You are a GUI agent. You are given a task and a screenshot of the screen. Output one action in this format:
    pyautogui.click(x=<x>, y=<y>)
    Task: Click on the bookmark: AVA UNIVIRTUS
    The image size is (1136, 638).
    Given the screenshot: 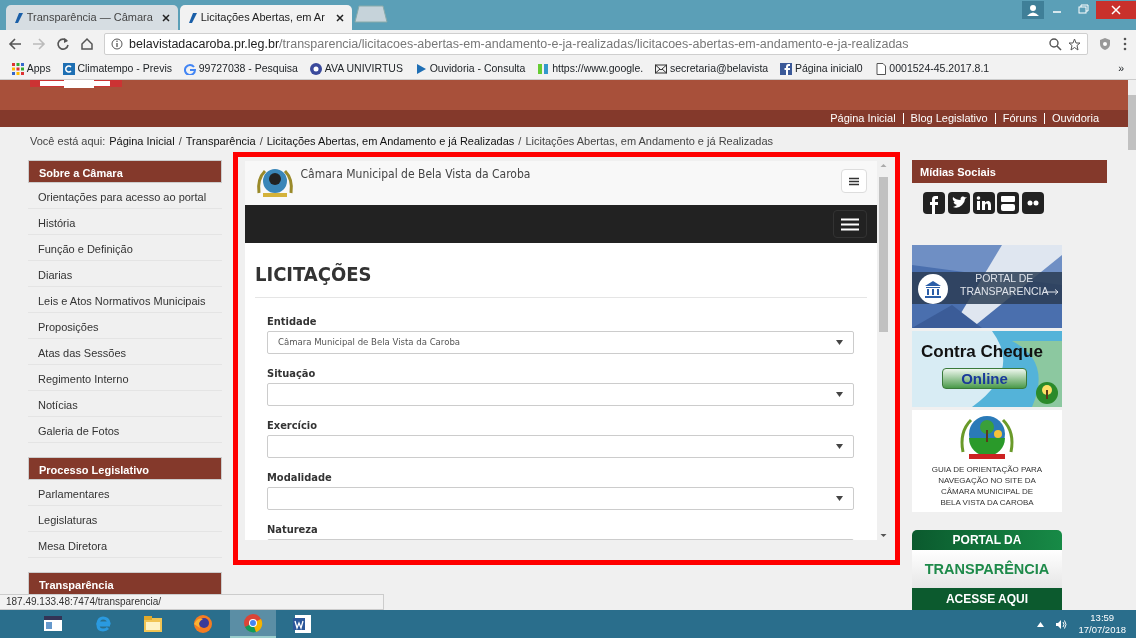 What is the action you would take?
    pyautogui.click(x=356, y=68)
    